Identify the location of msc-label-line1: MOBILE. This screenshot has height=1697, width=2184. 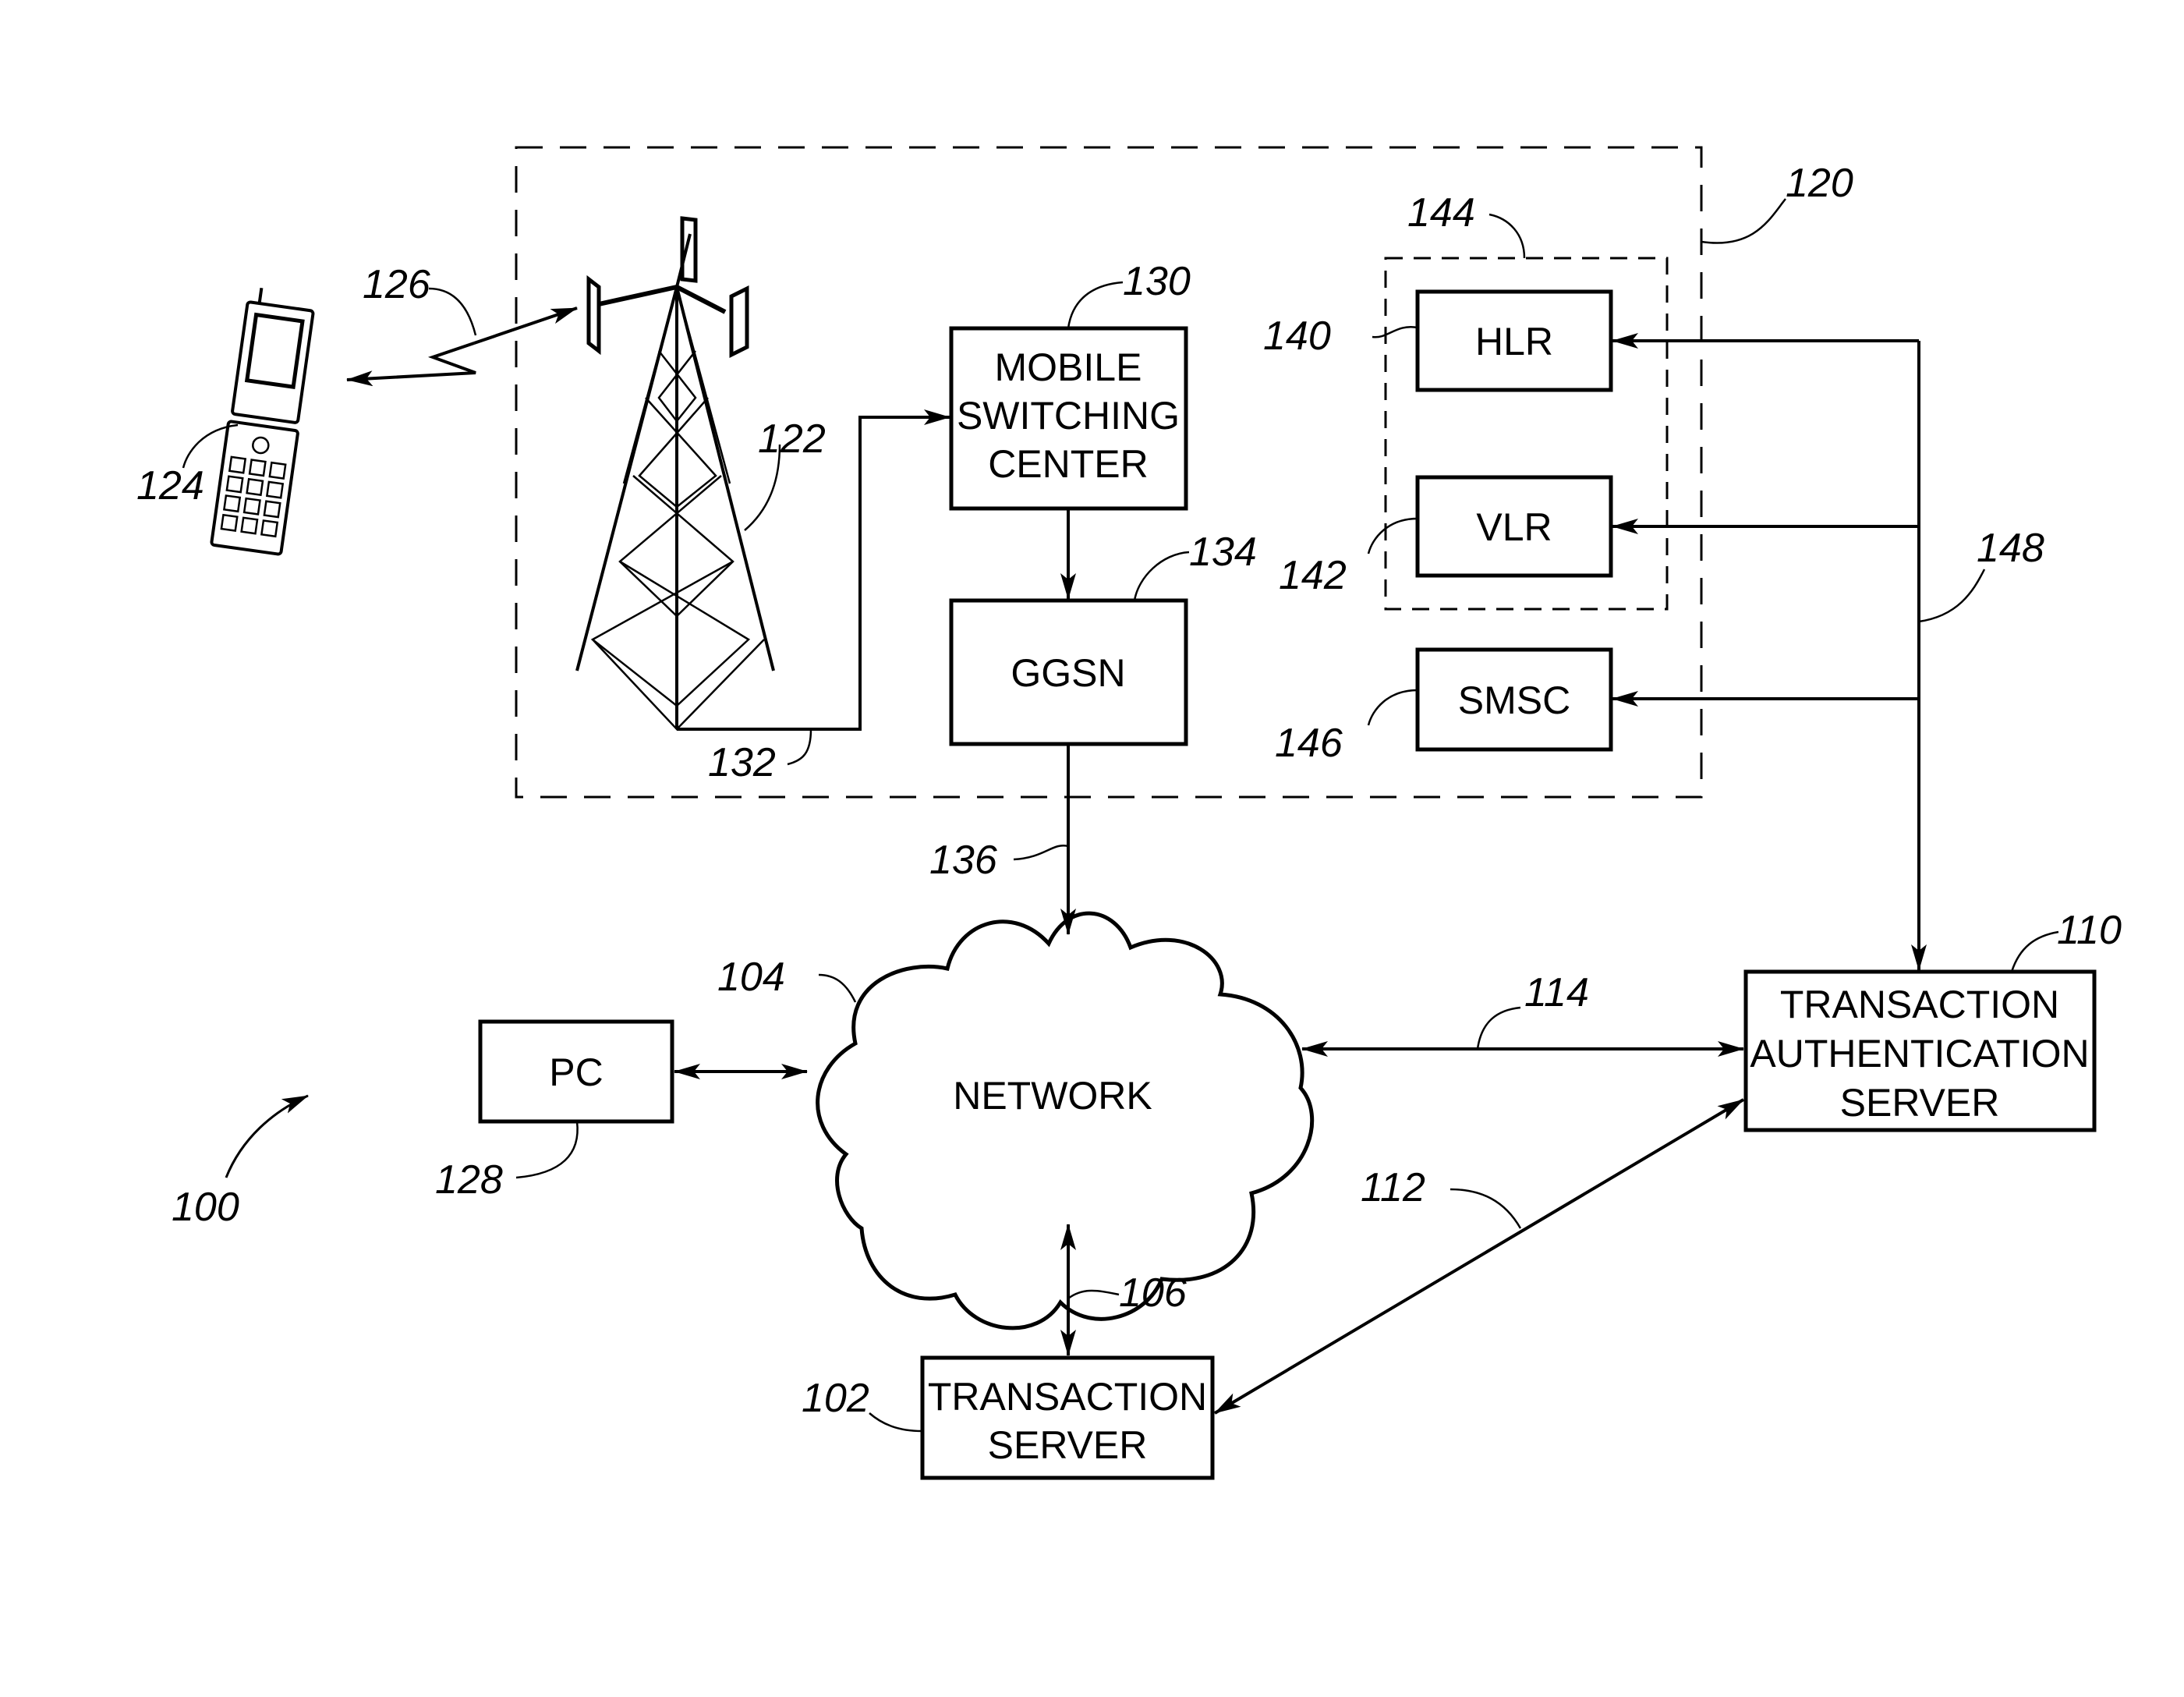
(1069, 367).